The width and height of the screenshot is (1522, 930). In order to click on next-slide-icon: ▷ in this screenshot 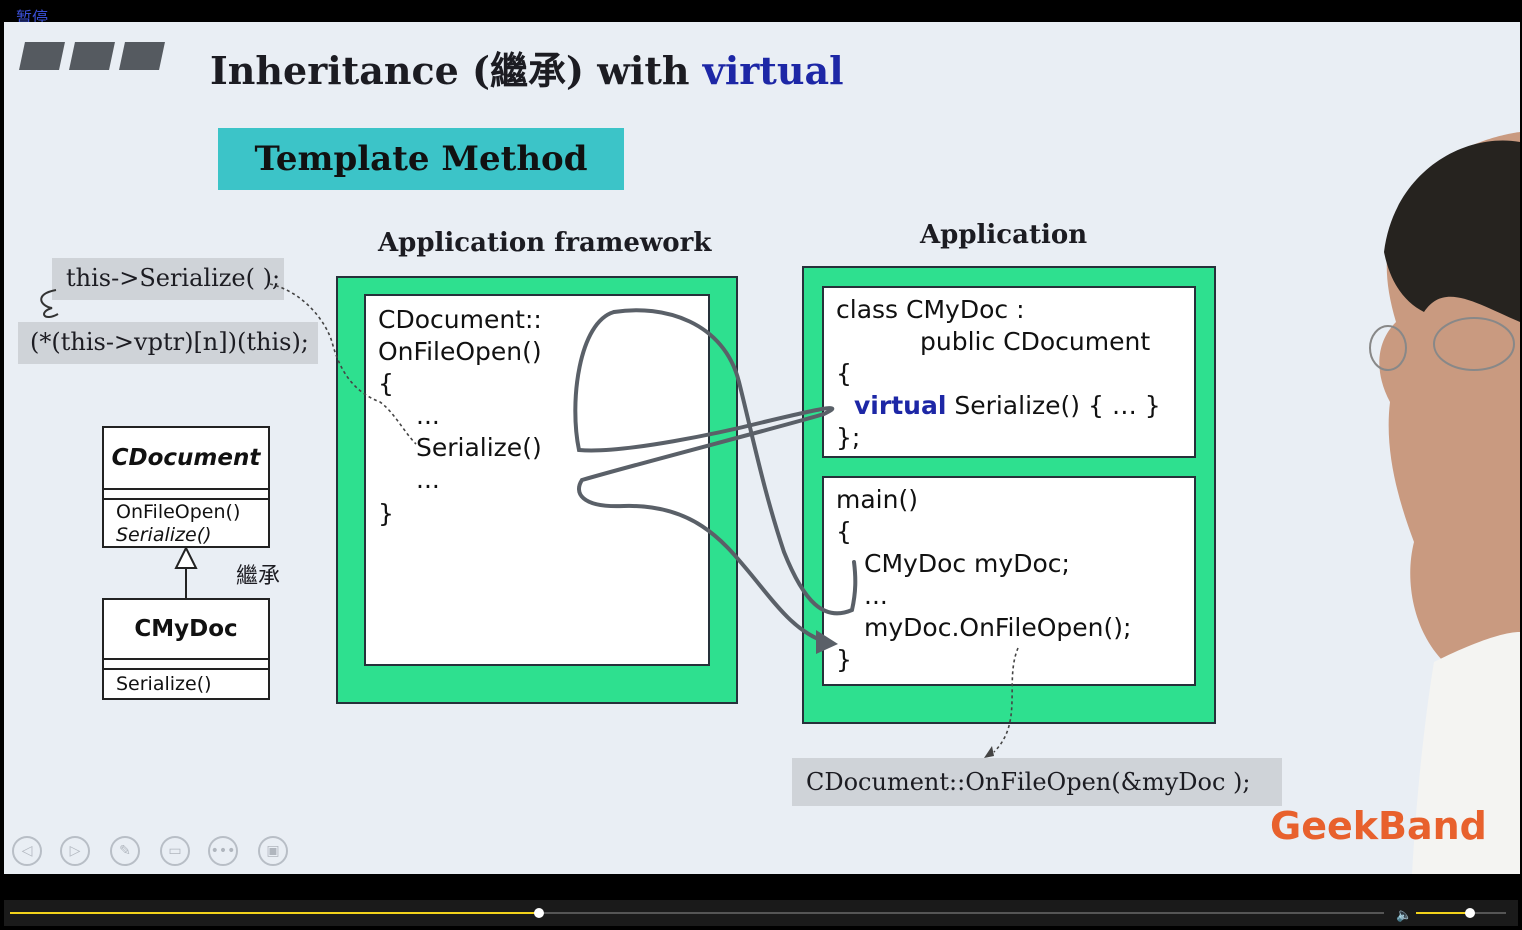, I will do `click(75, 851)`.